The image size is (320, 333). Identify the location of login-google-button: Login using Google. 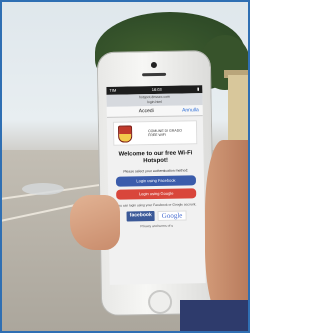
(156, 194).